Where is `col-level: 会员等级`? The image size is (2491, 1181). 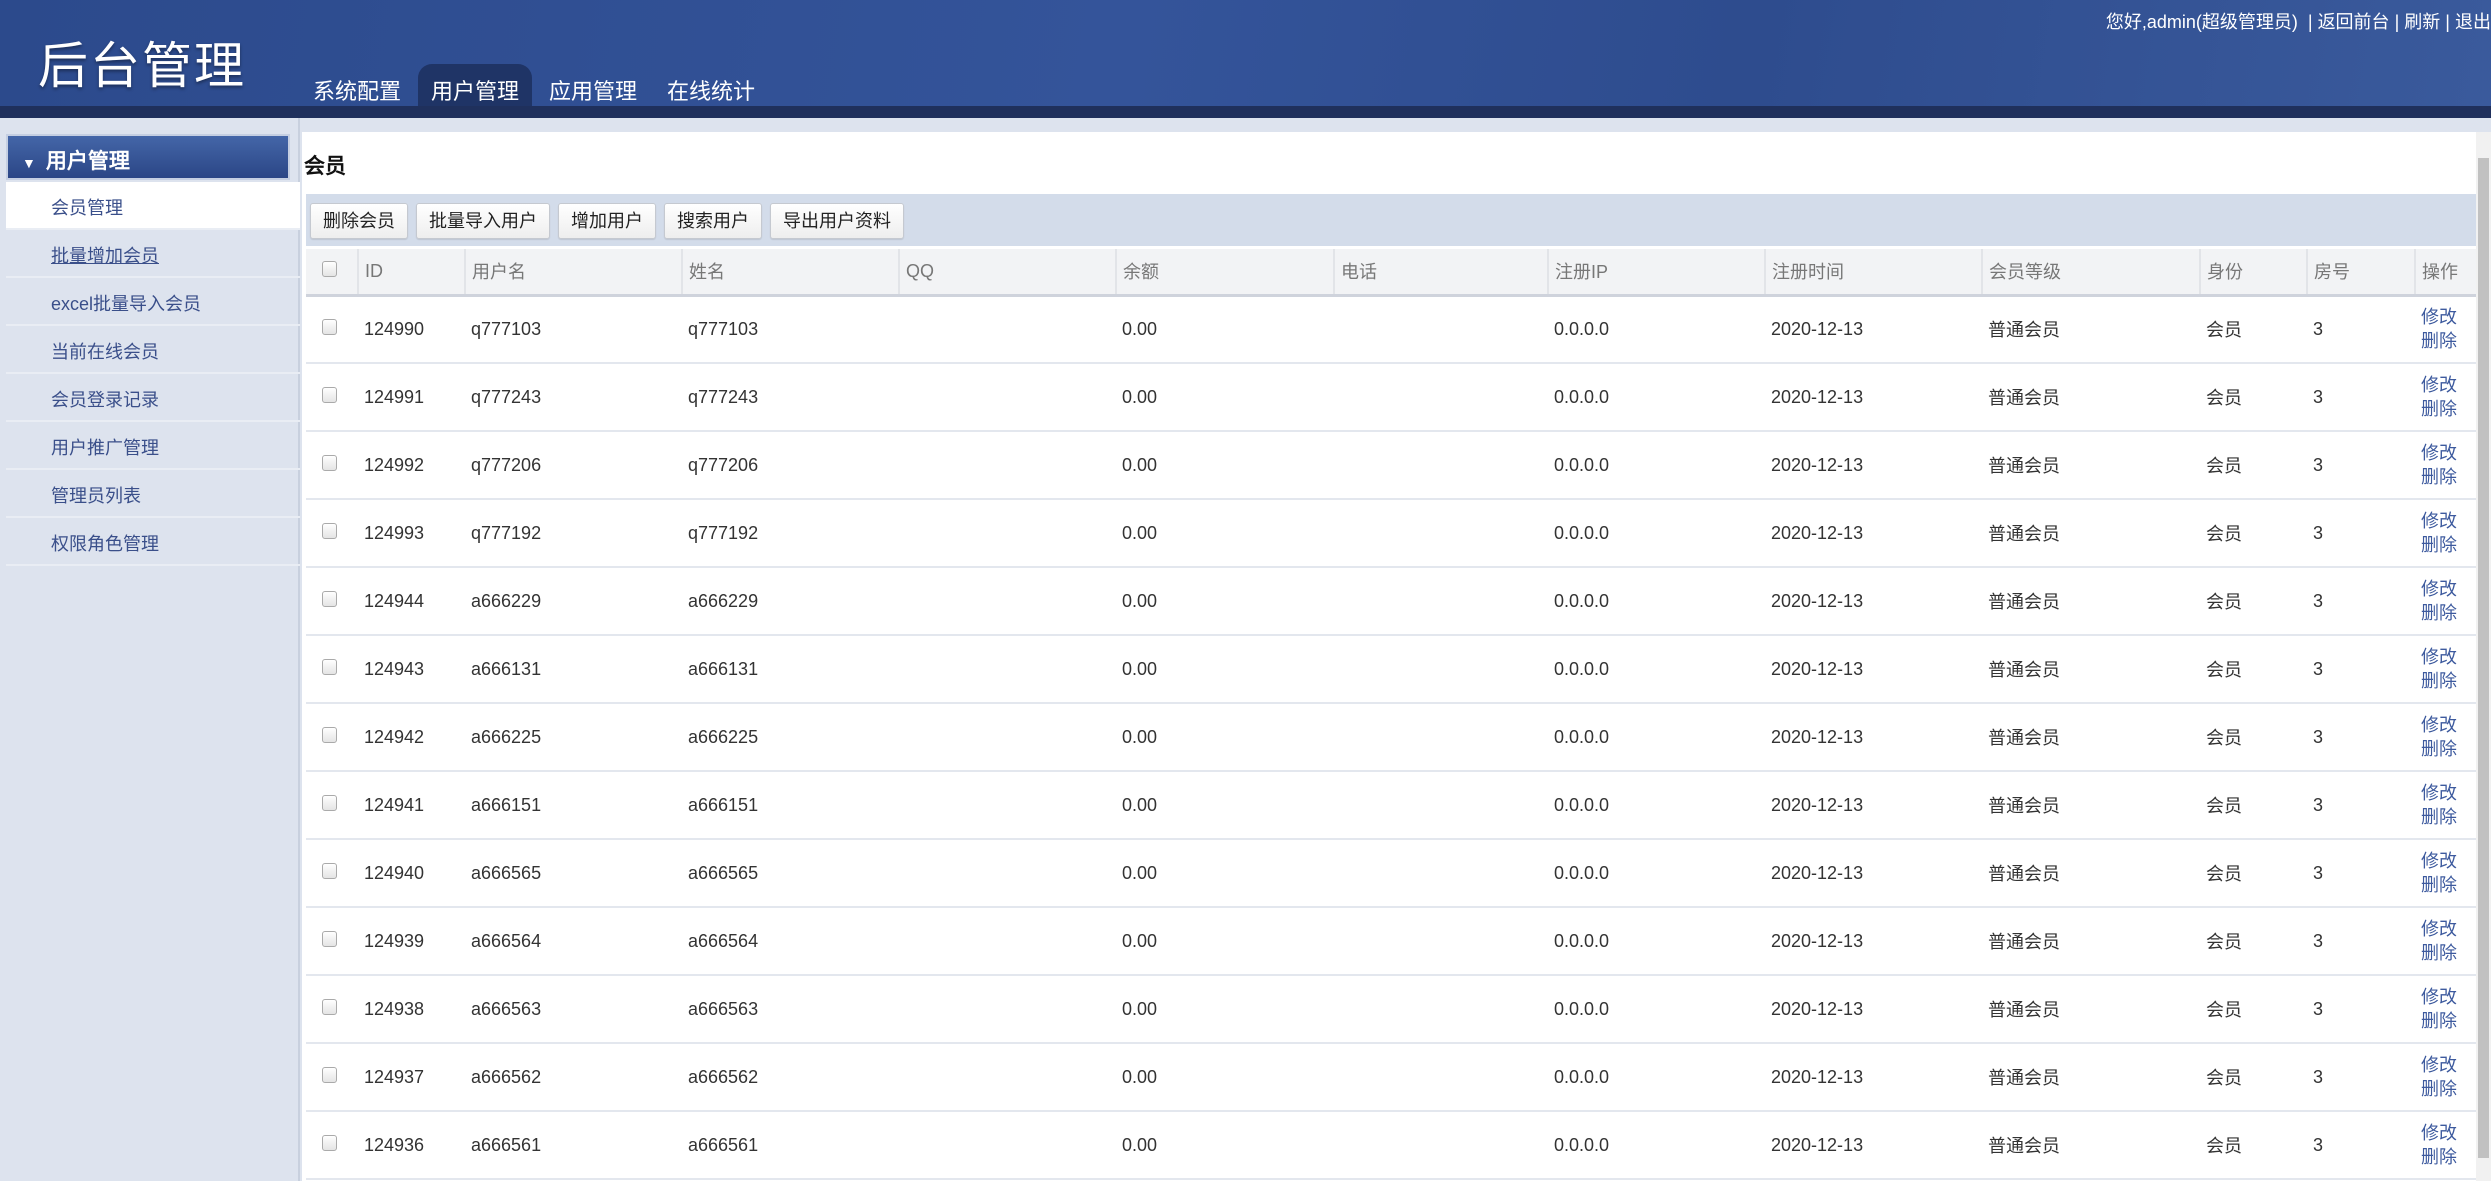
col-level: 会员等级 is located at coordinates (2090, 273).